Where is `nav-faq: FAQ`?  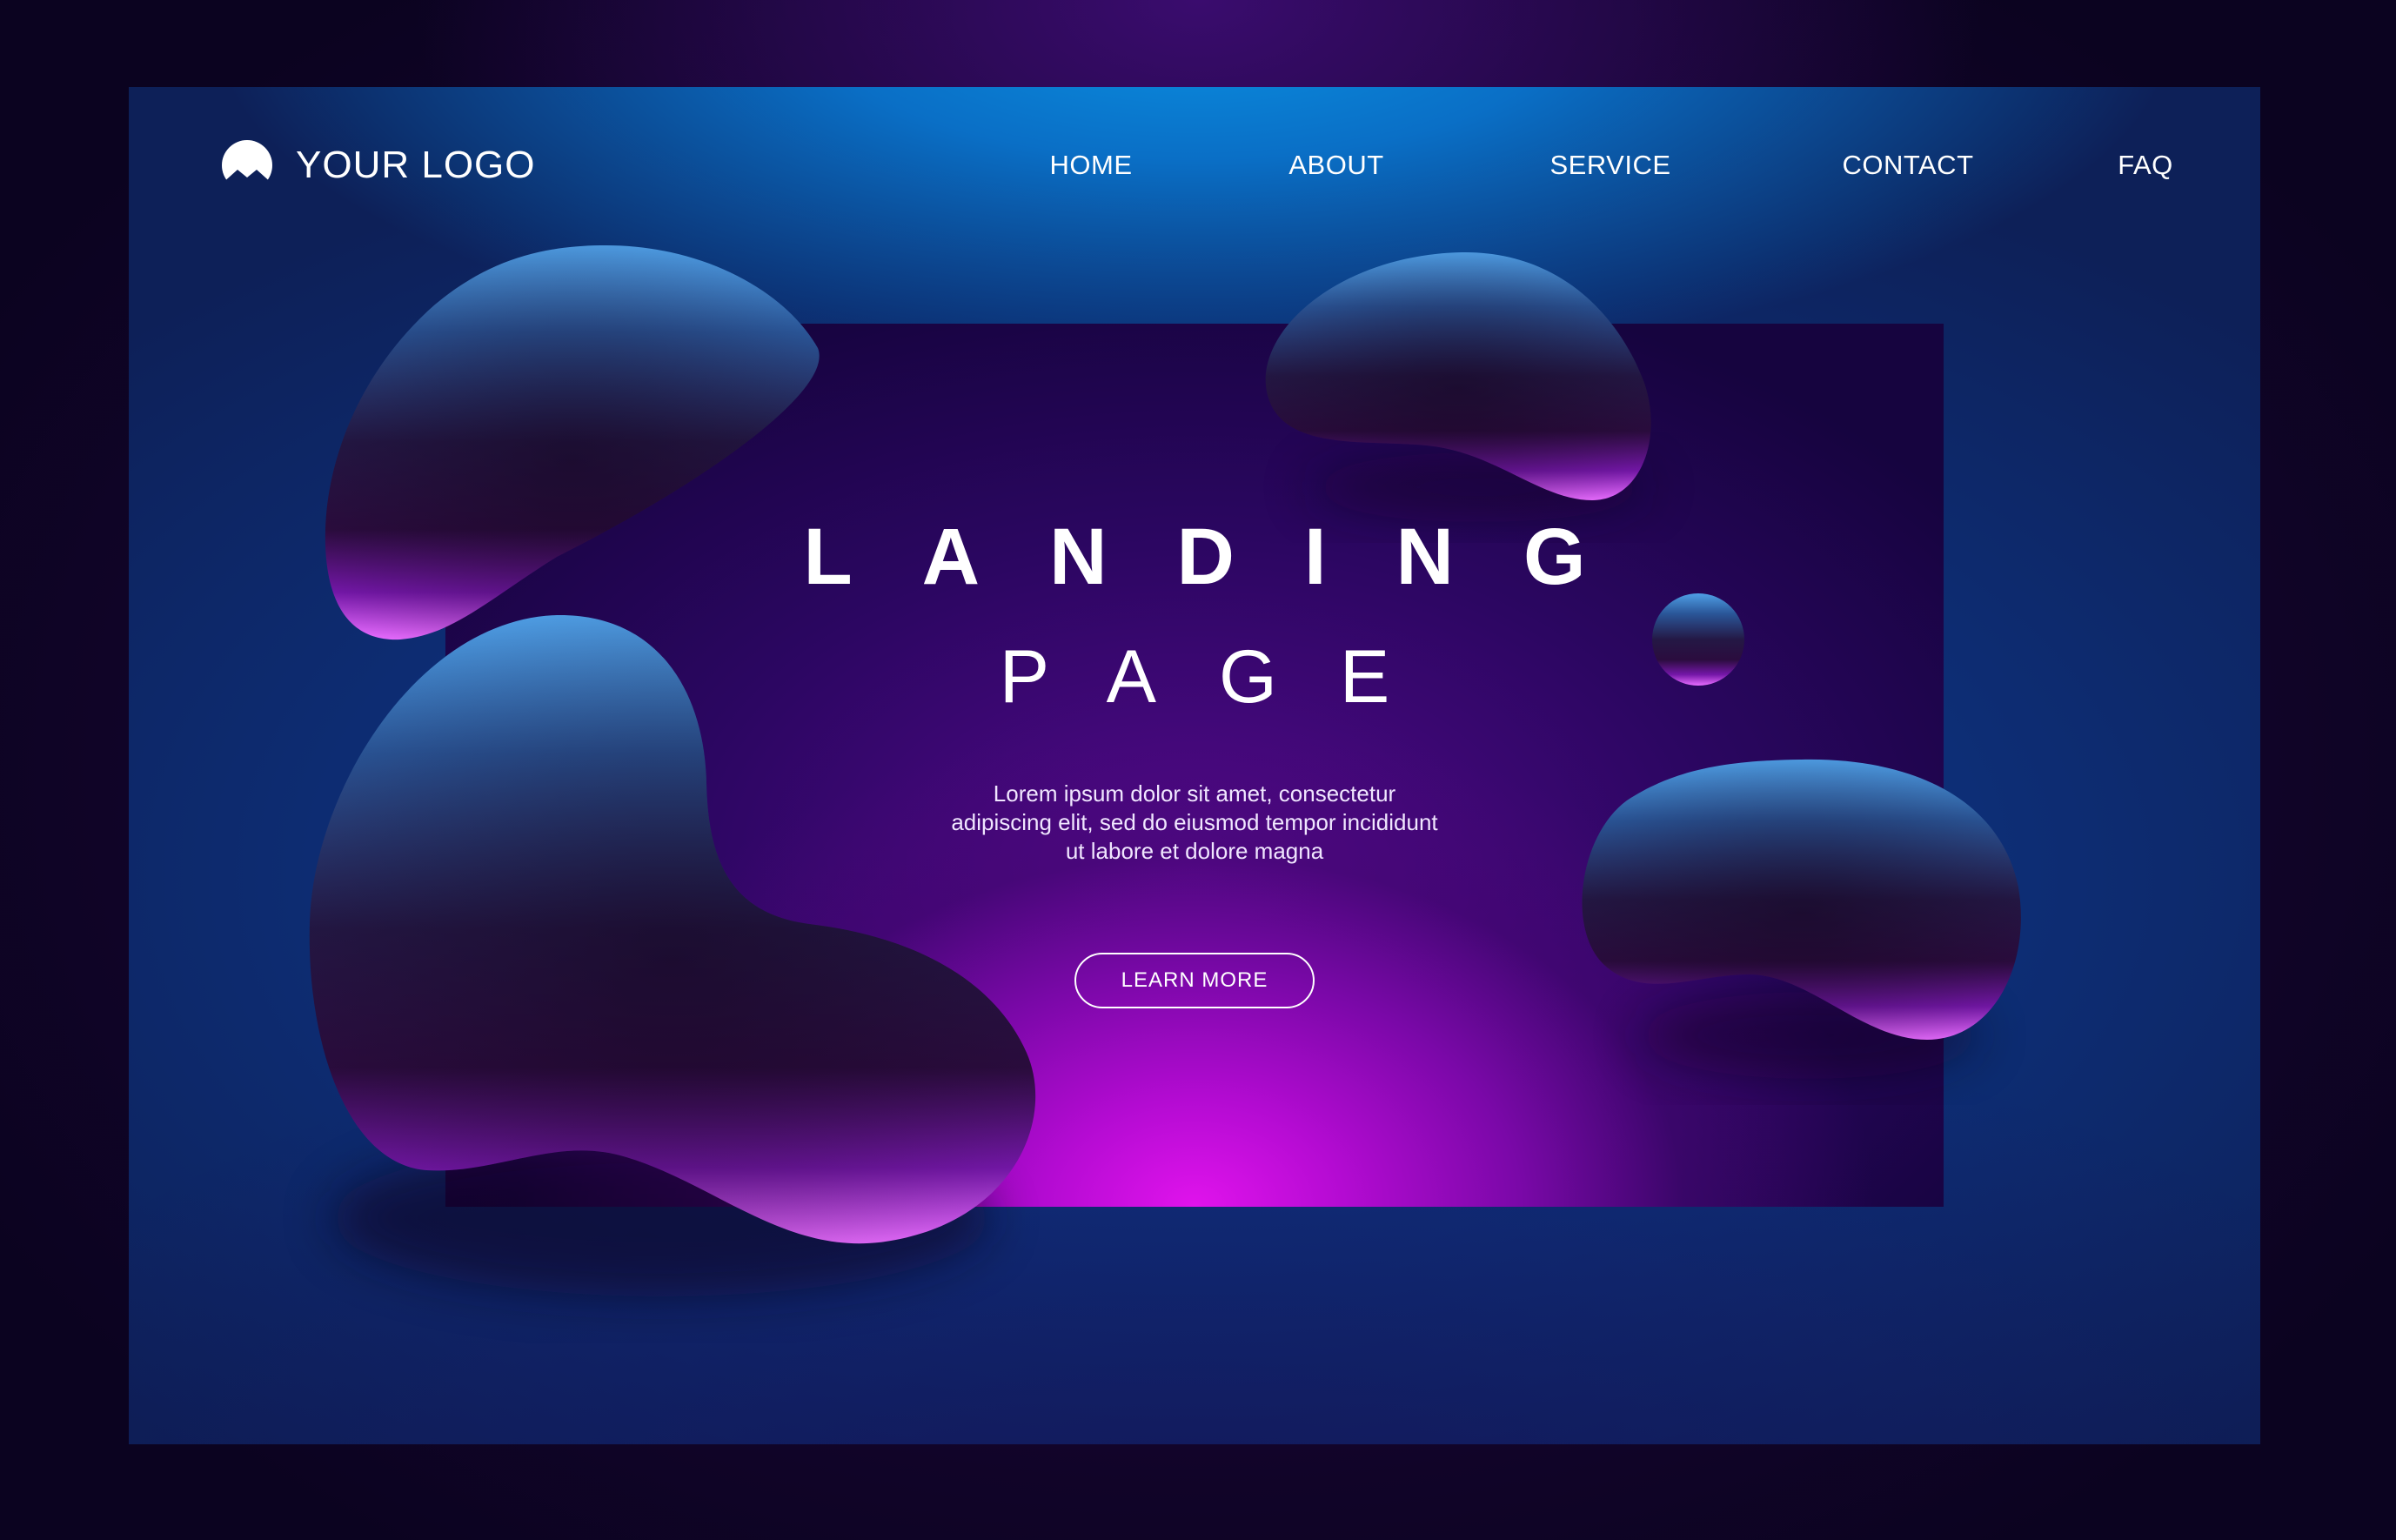
nav-faq: FAQ is located at coordinates (2146, 165).